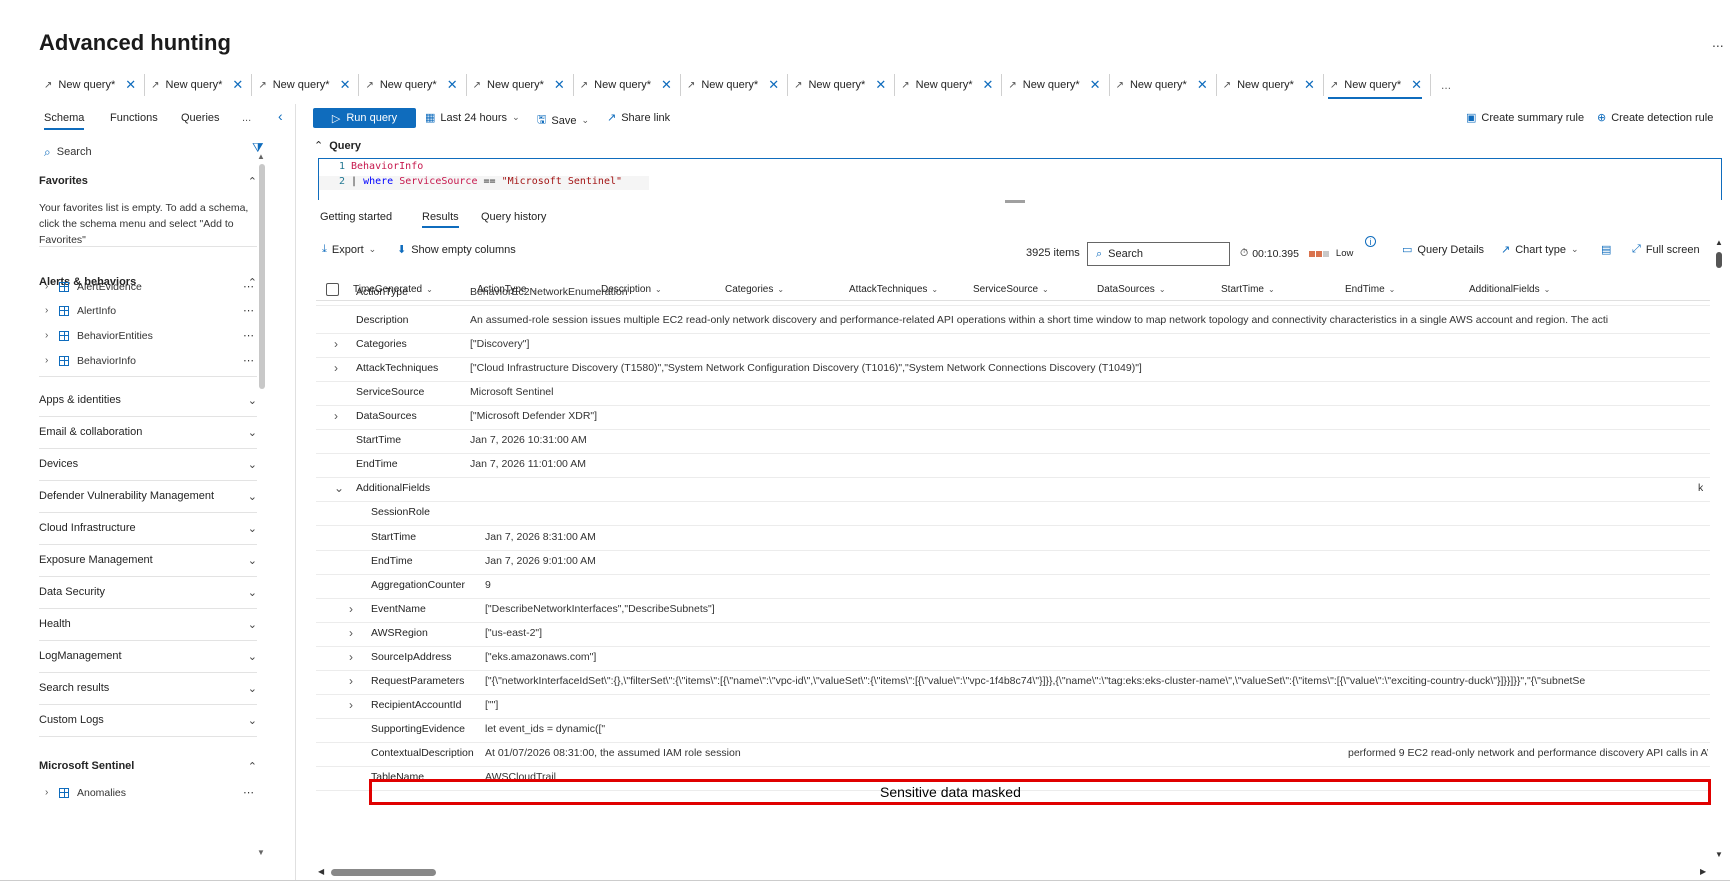  Describe the element at coordinates (150, 361) in the screenshot. I see `schema-item-behaviorinfo: › BehaviorInfo ⋯` at that location.